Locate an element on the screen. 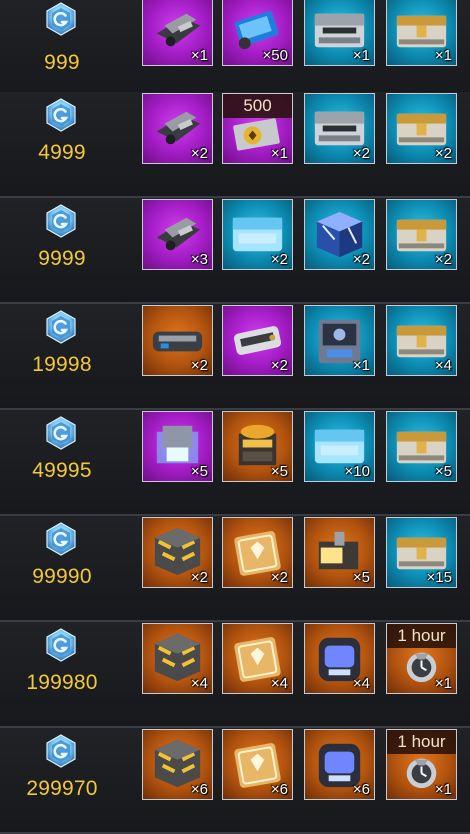 This screenshot has height=834, width=470. reward-tier: 19998 ×2 ×2 ×1 ×4 is located at coordinates (235, 357).